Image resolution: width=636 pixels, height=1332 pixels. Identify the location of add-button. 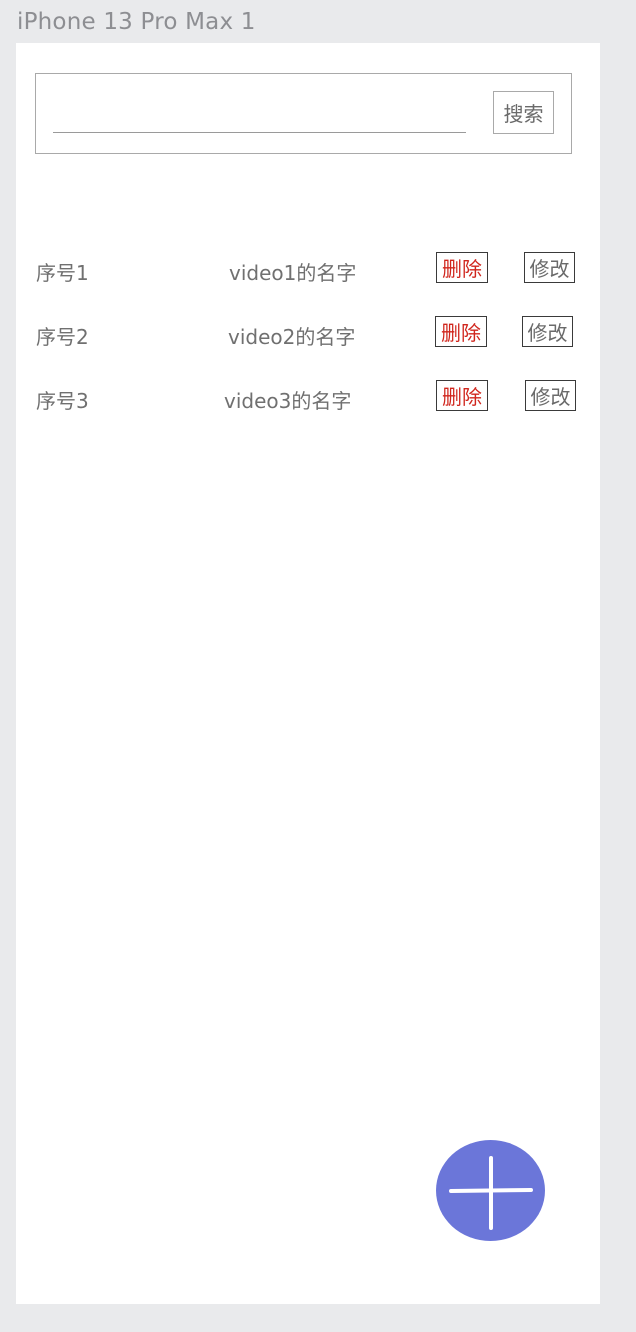
(490, 1190).